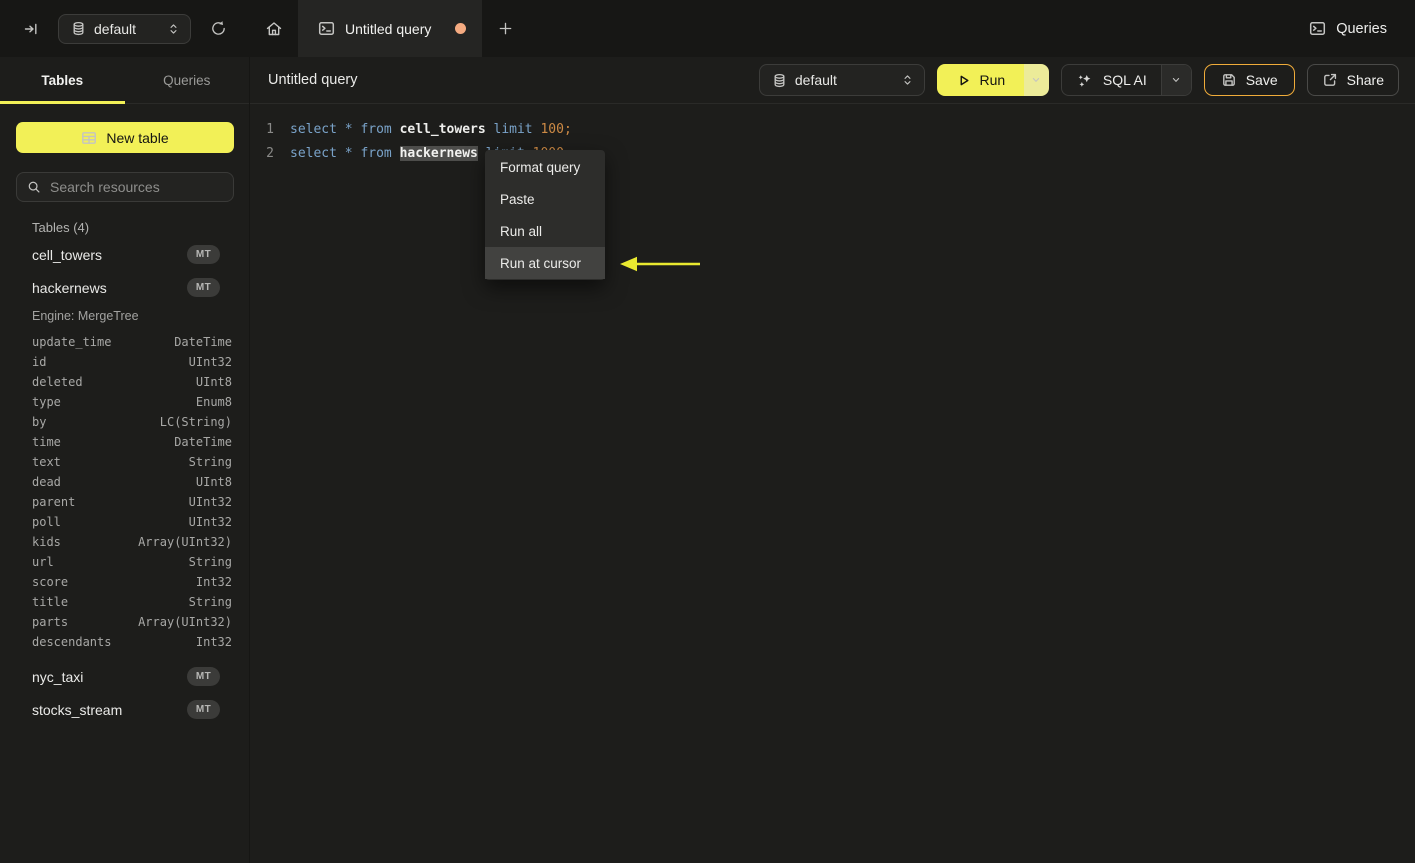  Describe the element at coordinates (660, 264) in the screenshot. I see `annotation-arrow` at that location.